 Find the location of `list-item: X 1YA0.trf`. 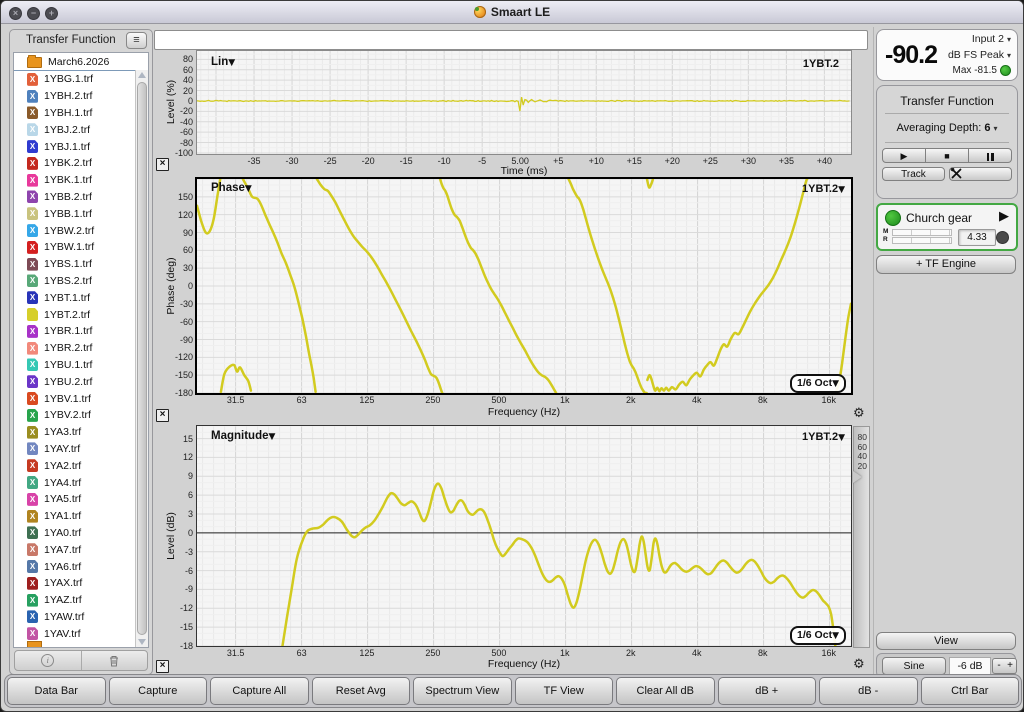

list-item: X 1YA0.trf is located at coordinates (81, 533).